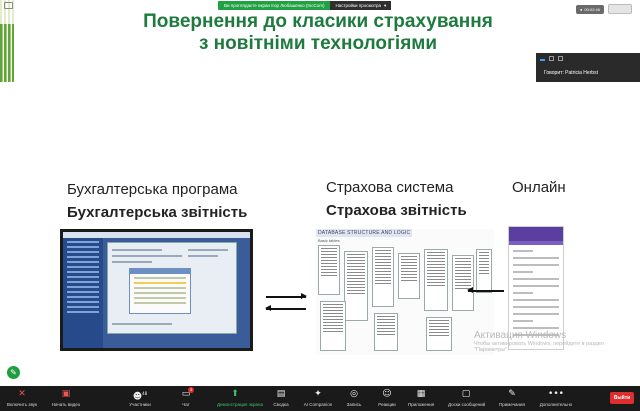  Describe the element at coordinates (8, 5) in the screenshot. I see `security-shield-icon` at that location.